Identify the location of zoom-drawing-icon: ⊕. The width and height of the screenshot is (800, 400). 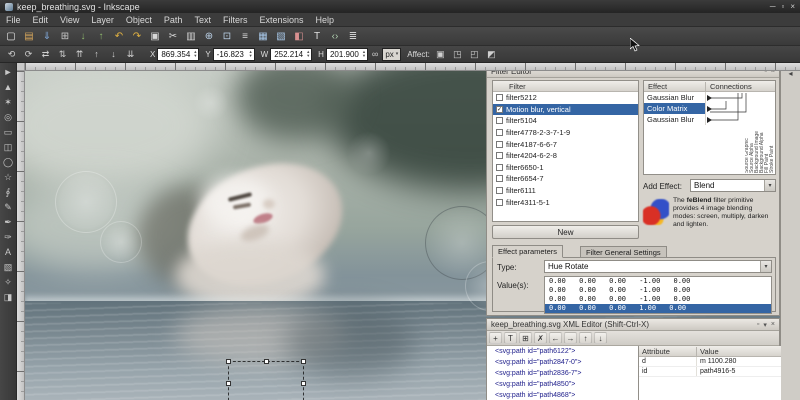
(209, 36).